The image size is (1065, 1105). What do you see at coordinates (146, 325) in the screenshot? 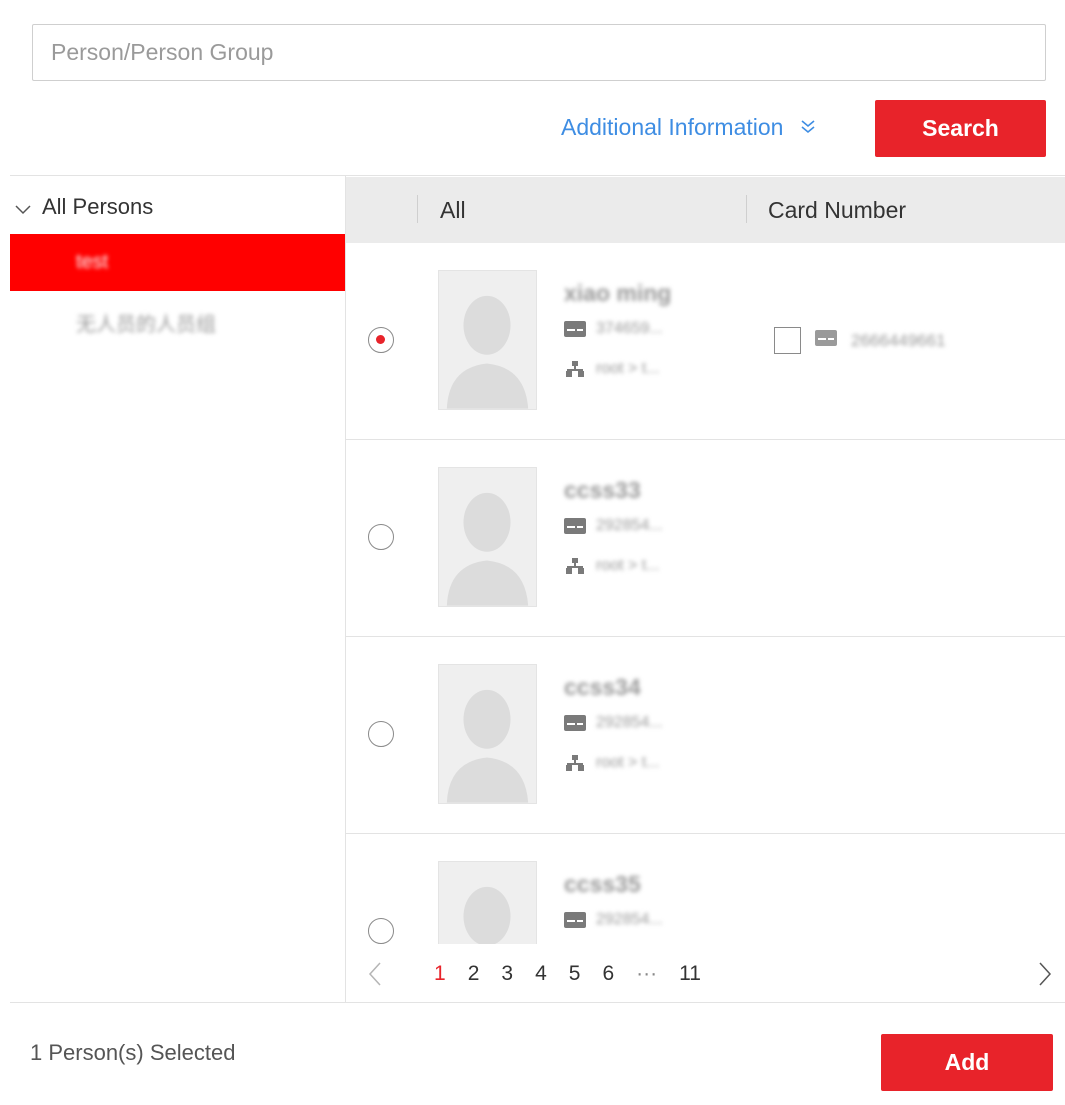
I see `tree-item-label: 无人员的人员组` at bounding box center [146, 325].